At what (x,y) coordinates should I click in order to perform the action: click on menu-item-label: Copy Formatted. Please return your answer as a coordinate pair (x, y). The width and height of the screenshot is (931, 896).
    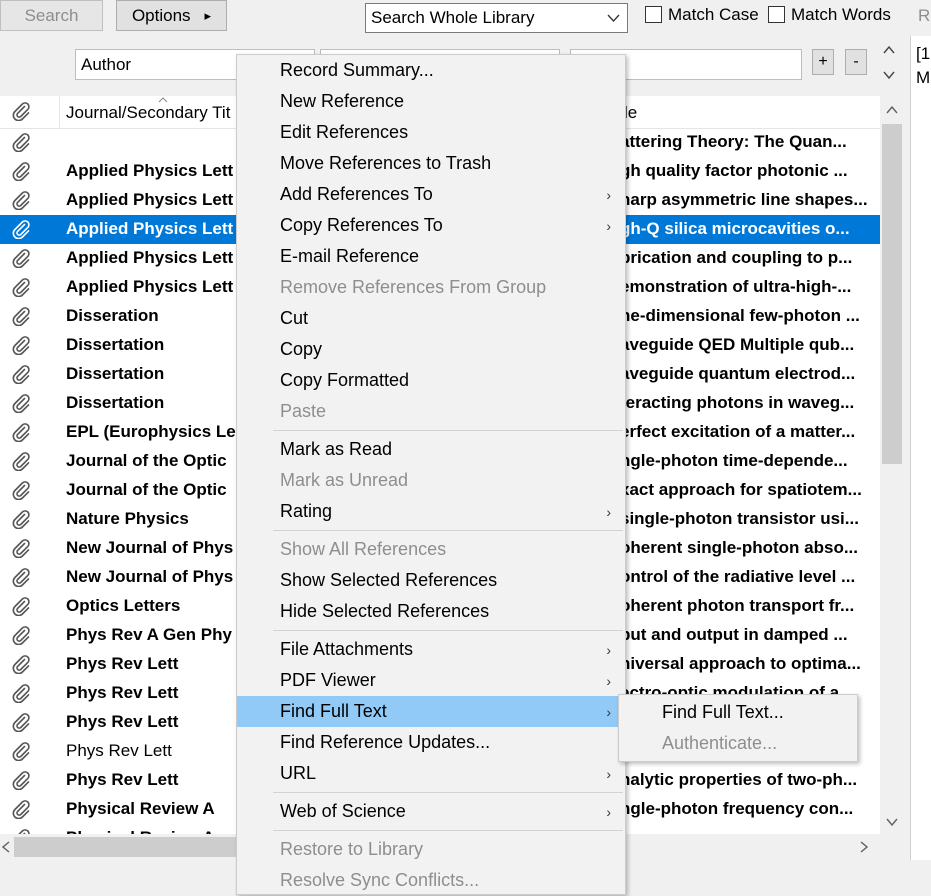
    Looking at the image, I should click on (345, 380).